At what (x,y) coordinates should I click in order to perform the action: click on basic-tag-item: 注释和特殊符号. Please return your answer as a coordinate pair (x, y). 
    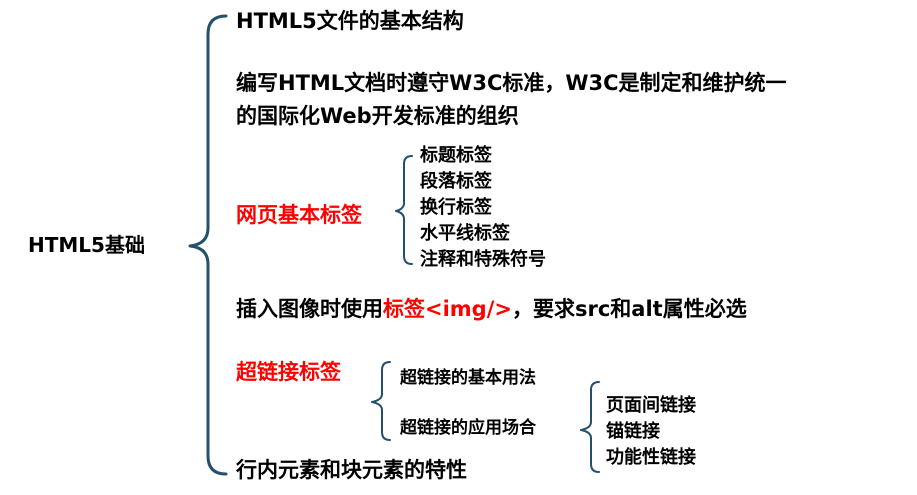
    Looking at the image, I should click on (483, 259).